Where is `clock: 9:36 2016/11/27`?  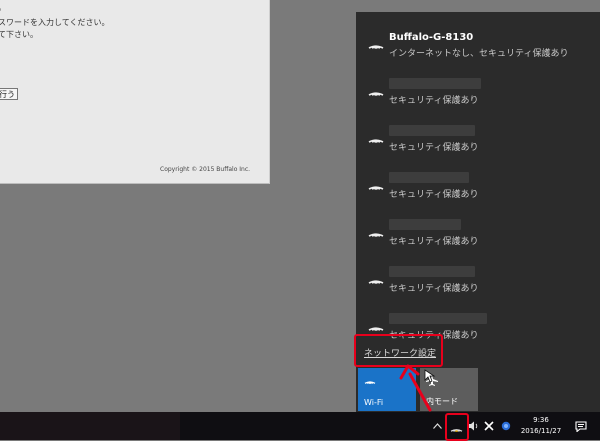
clock: 9:36 2016/11/27 is located at coordinates (541, 426).